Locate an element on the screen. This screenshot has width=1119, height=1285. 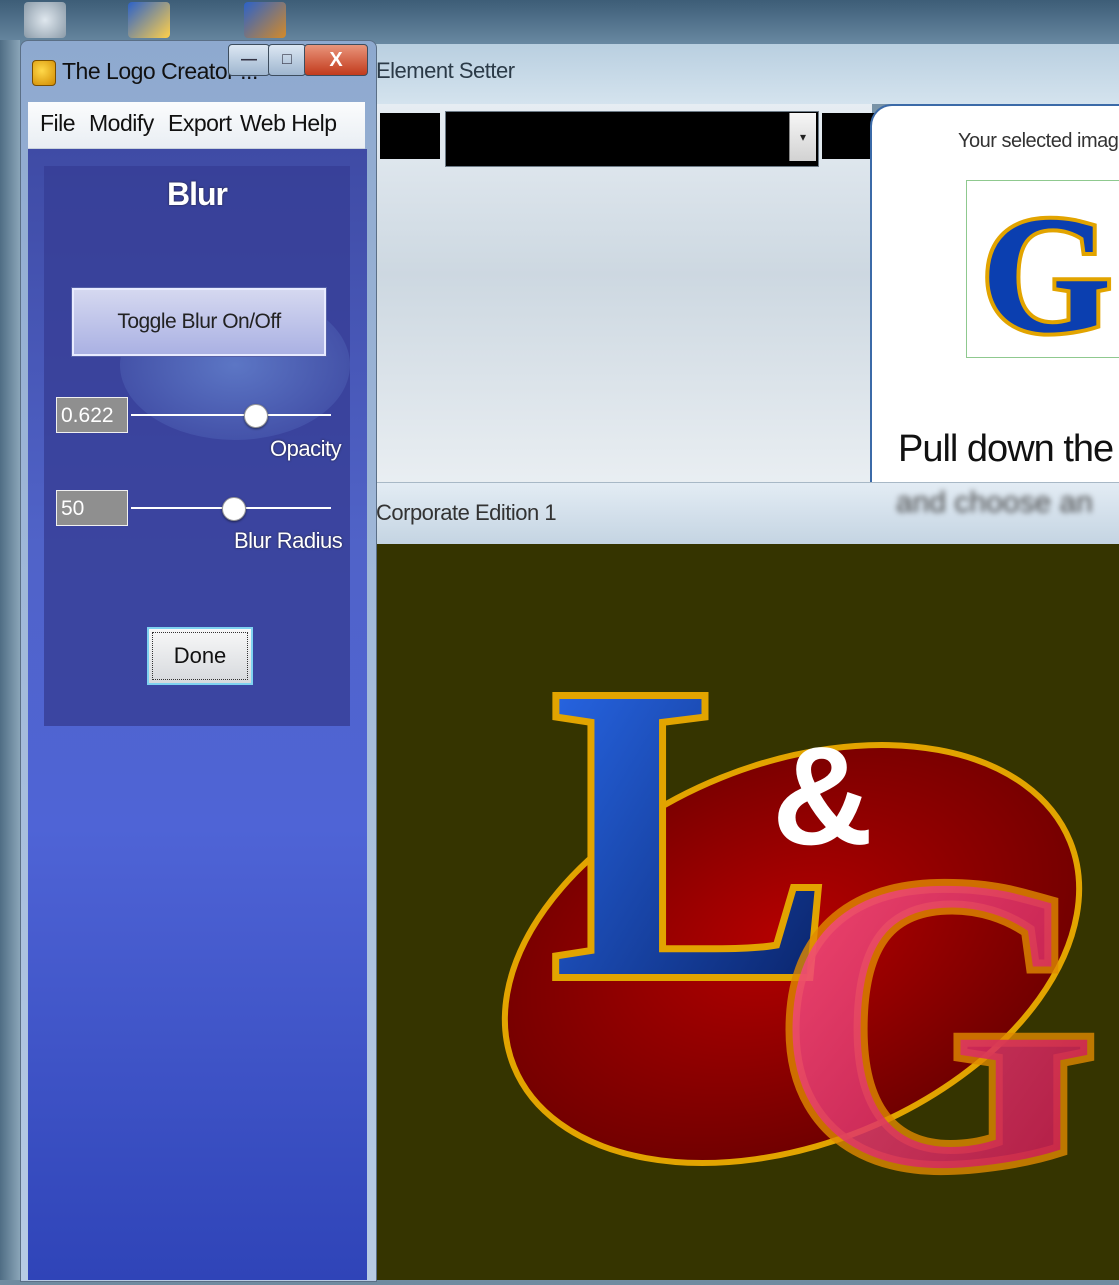
toggle-blur-button: Toggle Blur On/Off is located at coordinates (199, 322).